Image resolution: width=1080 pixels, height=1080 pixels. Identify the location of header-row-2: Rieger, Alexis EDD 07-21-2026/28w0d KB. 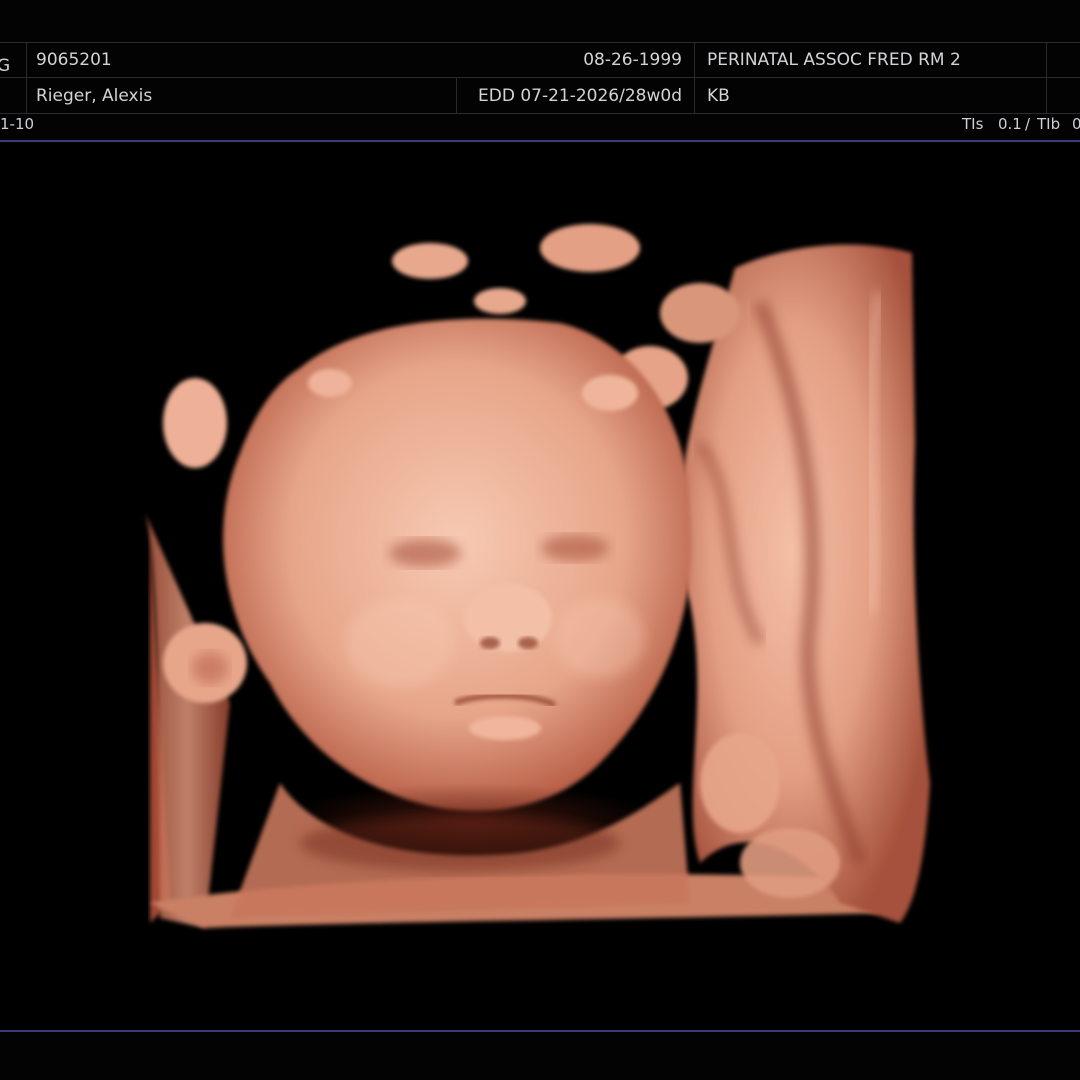
(540, 96).